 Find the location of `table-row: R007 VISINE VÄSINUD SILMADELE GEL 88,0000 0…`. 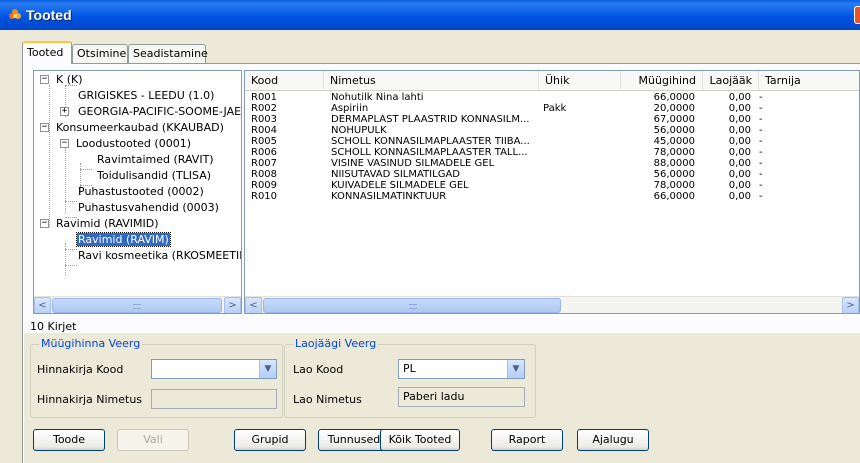

table-row: R007 VISINE VÄSINUD SILMADELE GEL 88,0000 0… is located at coordinates (552, 163).